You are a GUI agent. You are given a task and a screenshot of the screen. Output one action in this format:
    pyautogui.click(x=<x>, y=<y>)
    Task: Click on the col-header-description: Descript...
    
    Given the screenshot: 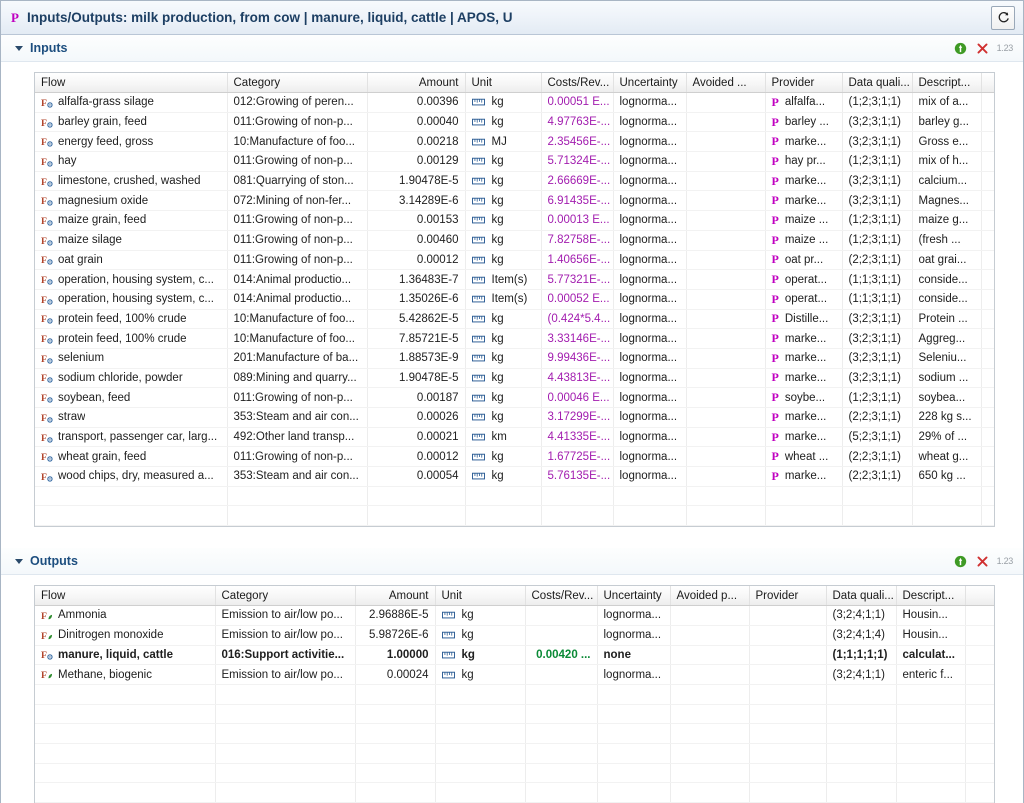 What is the action you would take?
    pyautogui.click(x=931, y=596)
    